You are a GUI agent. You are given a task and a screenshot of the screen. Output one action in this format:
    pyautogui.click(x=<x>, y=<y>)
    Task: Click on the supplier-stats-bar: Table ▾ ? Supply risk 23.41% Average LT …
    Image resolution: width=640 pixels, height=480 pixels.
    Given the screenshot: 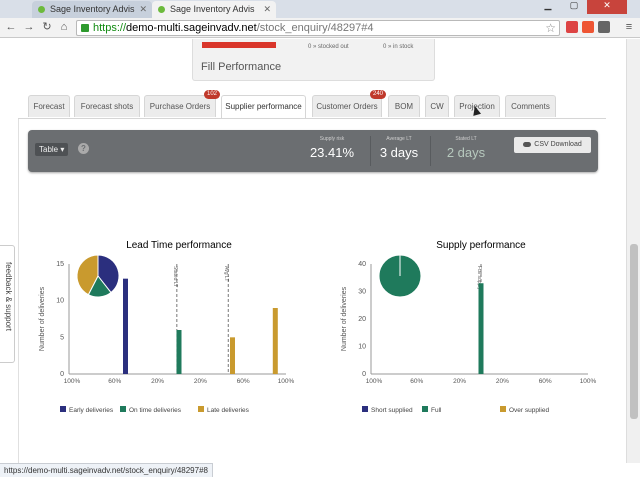 What is the action you would take?
    pyautogui.click(x=313, y=151)
    